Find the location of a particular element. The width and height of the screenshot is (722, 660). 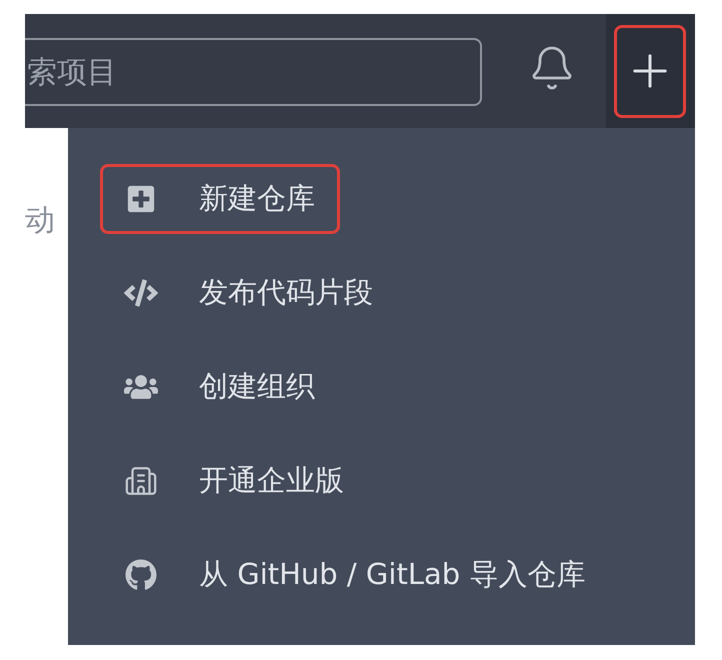

menu-item: 发布代码片段 is located at coordinates (249, 293).